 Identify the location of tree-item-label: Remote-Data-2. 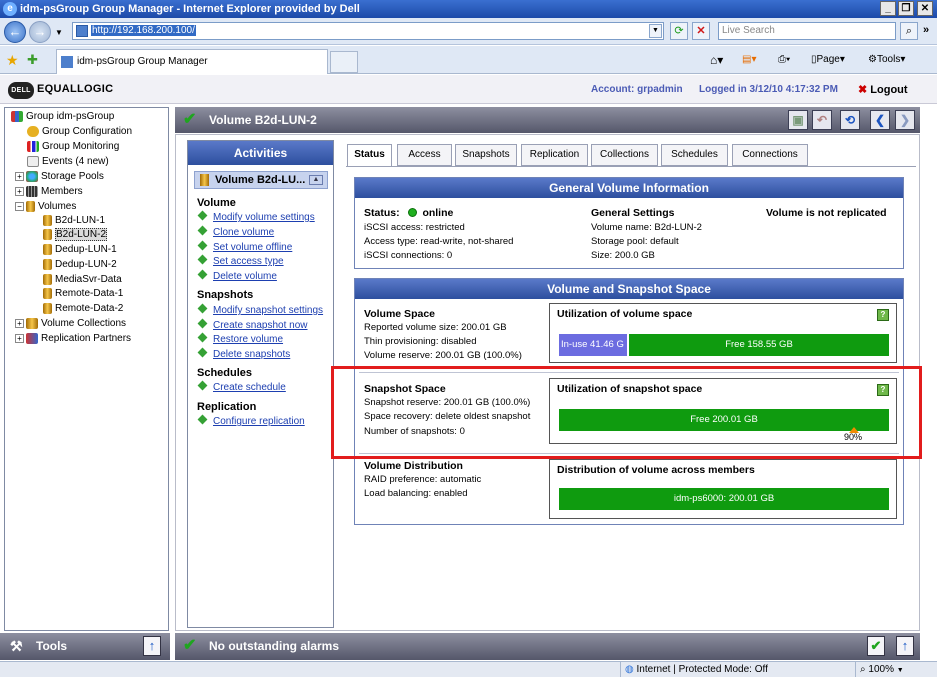
(89, 308).